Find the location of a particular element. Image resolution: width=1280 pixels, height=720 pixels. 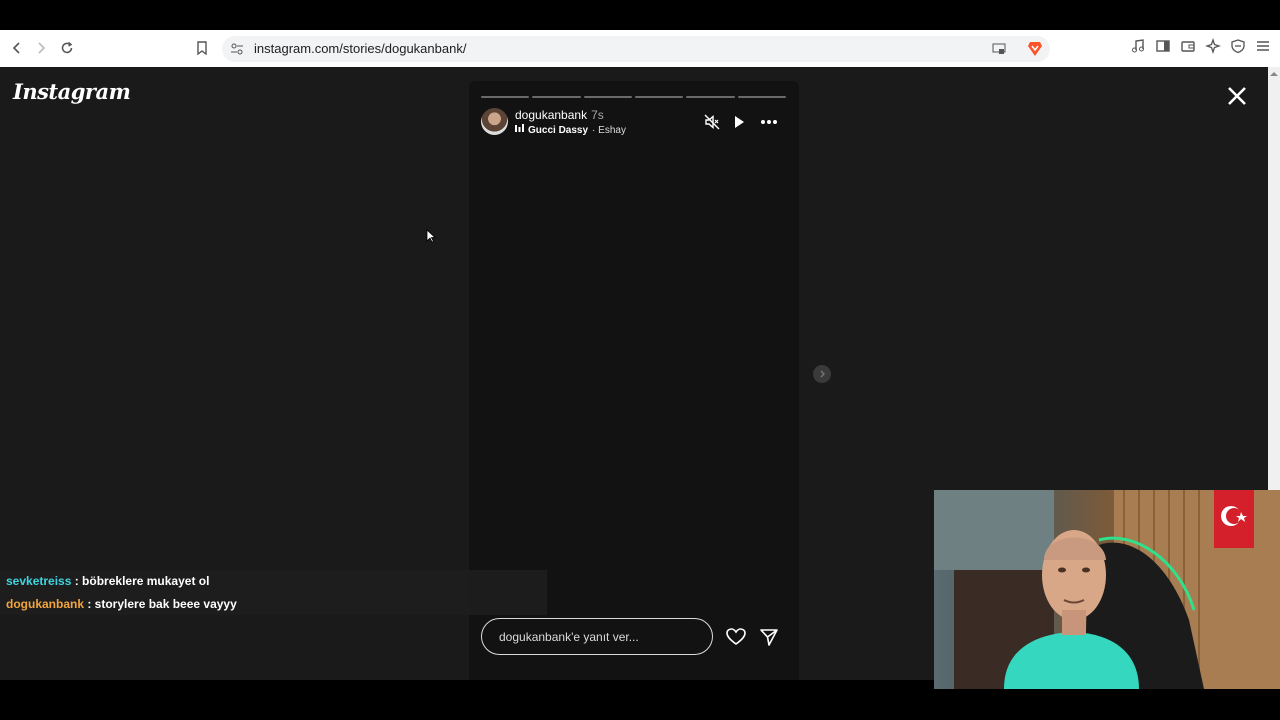

share-icon is located at coordinates (769, 637).